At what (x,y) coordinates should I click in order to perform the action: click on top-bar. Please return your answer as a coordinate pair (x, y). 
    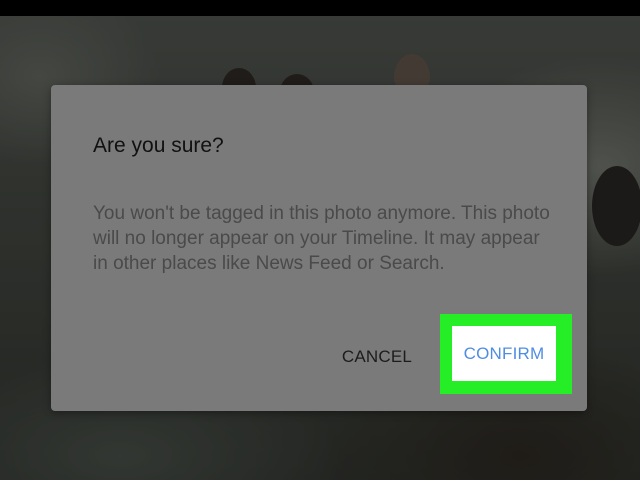
    Looking at the image, I should click on (320, 8).